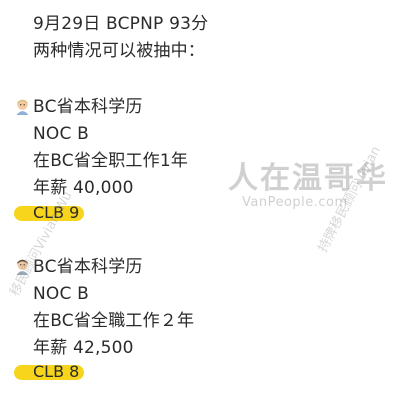 The image size is (414, 406). Describe the element at coordinates (308, 178) in the screenshot. I see `vanpeople-watermark-cn: 人在温哥华` at that location.